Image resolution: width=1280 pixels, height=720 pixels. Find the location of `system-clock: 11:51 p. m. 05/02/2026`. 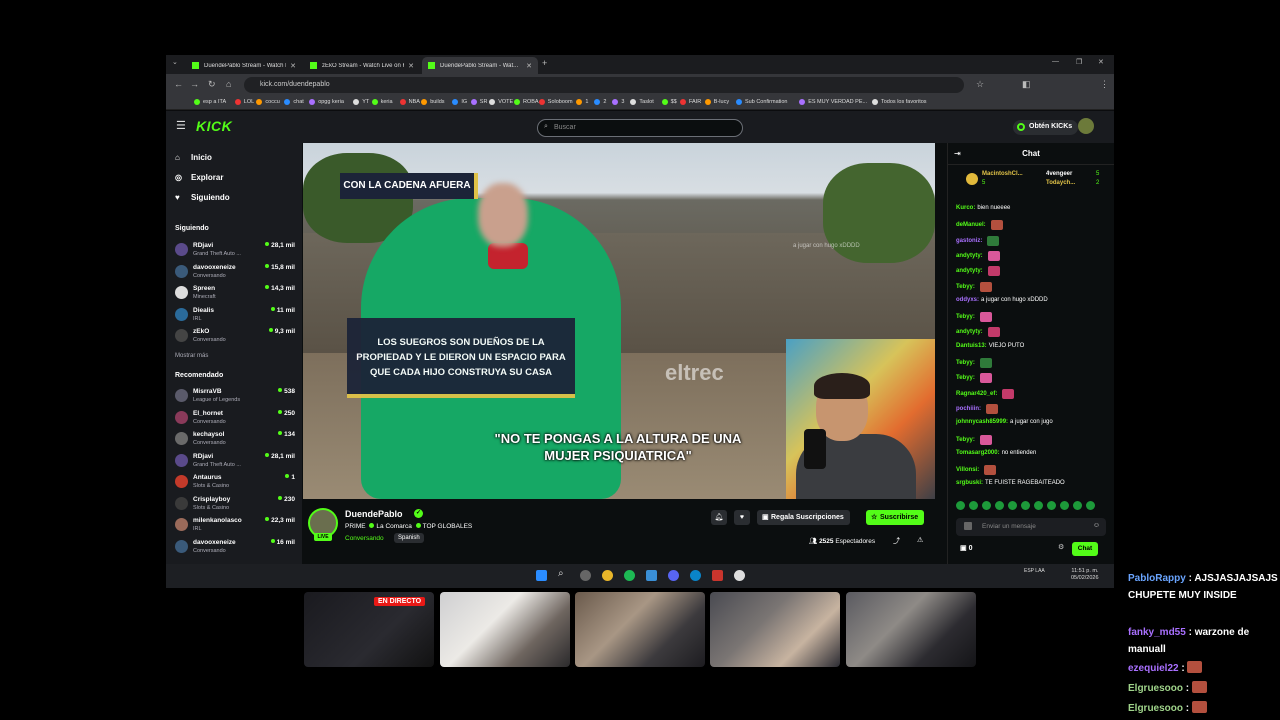

system-clock: 11:51 p. m. 05/02/2026 is located at coordinates (1085, 575).